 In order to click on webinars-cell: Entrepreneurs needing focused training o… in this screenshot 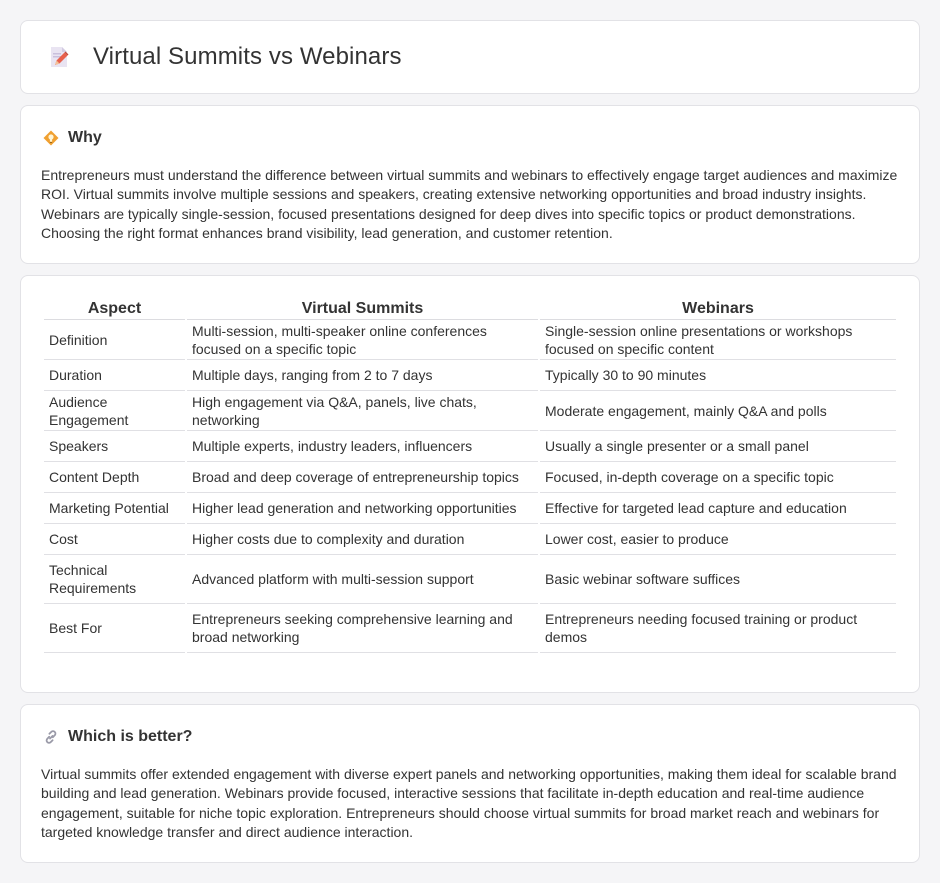, I will do `click(718, 628)`.